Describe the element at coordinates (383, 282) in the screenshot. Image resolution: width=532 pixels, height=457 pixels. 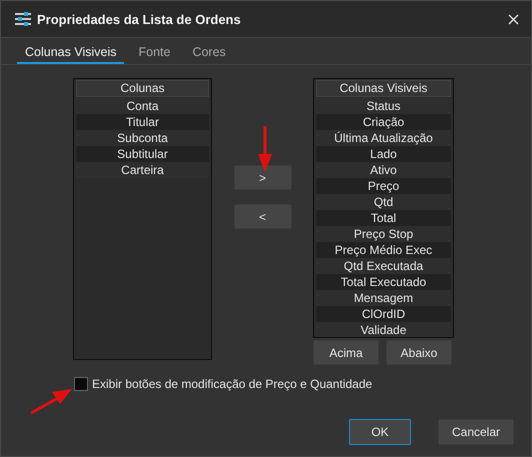
I see `list-item: Total Executado` at that location.